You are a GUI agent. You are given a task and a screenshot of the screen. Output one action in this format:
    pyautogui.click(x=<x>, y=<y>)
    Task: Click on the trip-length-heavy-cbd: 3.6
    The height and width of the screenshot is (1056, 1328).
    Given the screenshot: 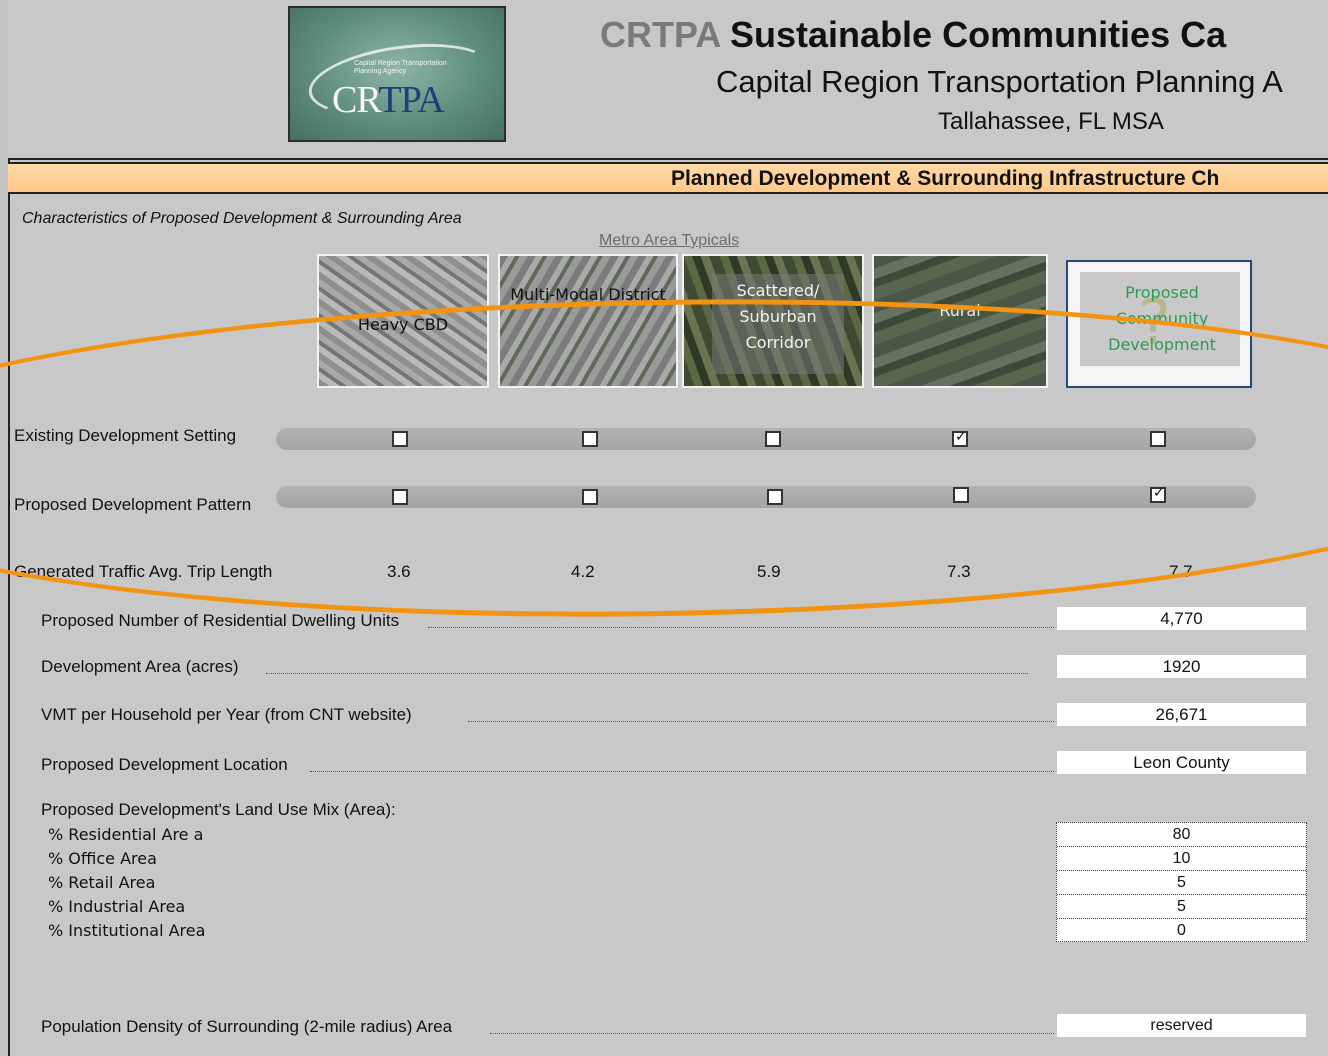 What is the action you would take?
    pyautogui.click(x=399, y=571)
    